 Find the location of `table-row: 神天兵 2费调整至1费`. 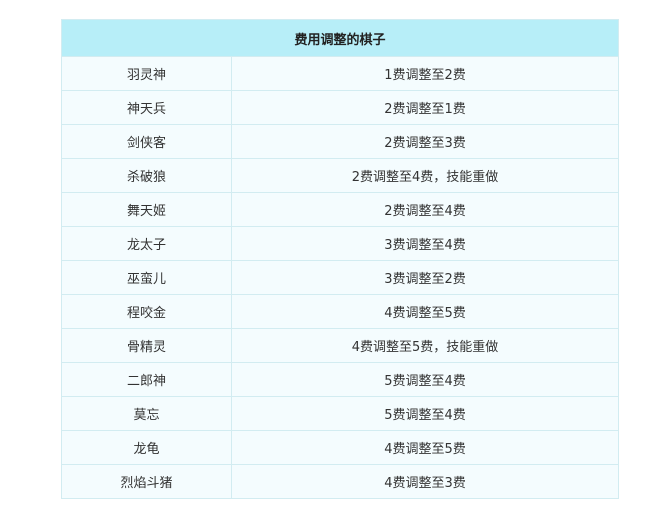

table-row: 神天兵 2费调整至1费 is located at coordinates (340, 107).